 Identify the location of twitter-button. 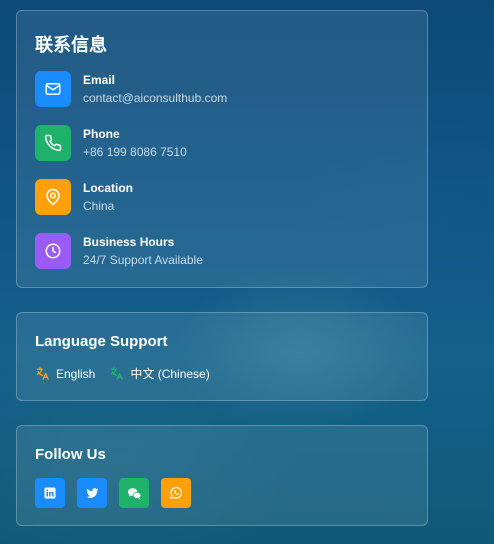
(92, 493).